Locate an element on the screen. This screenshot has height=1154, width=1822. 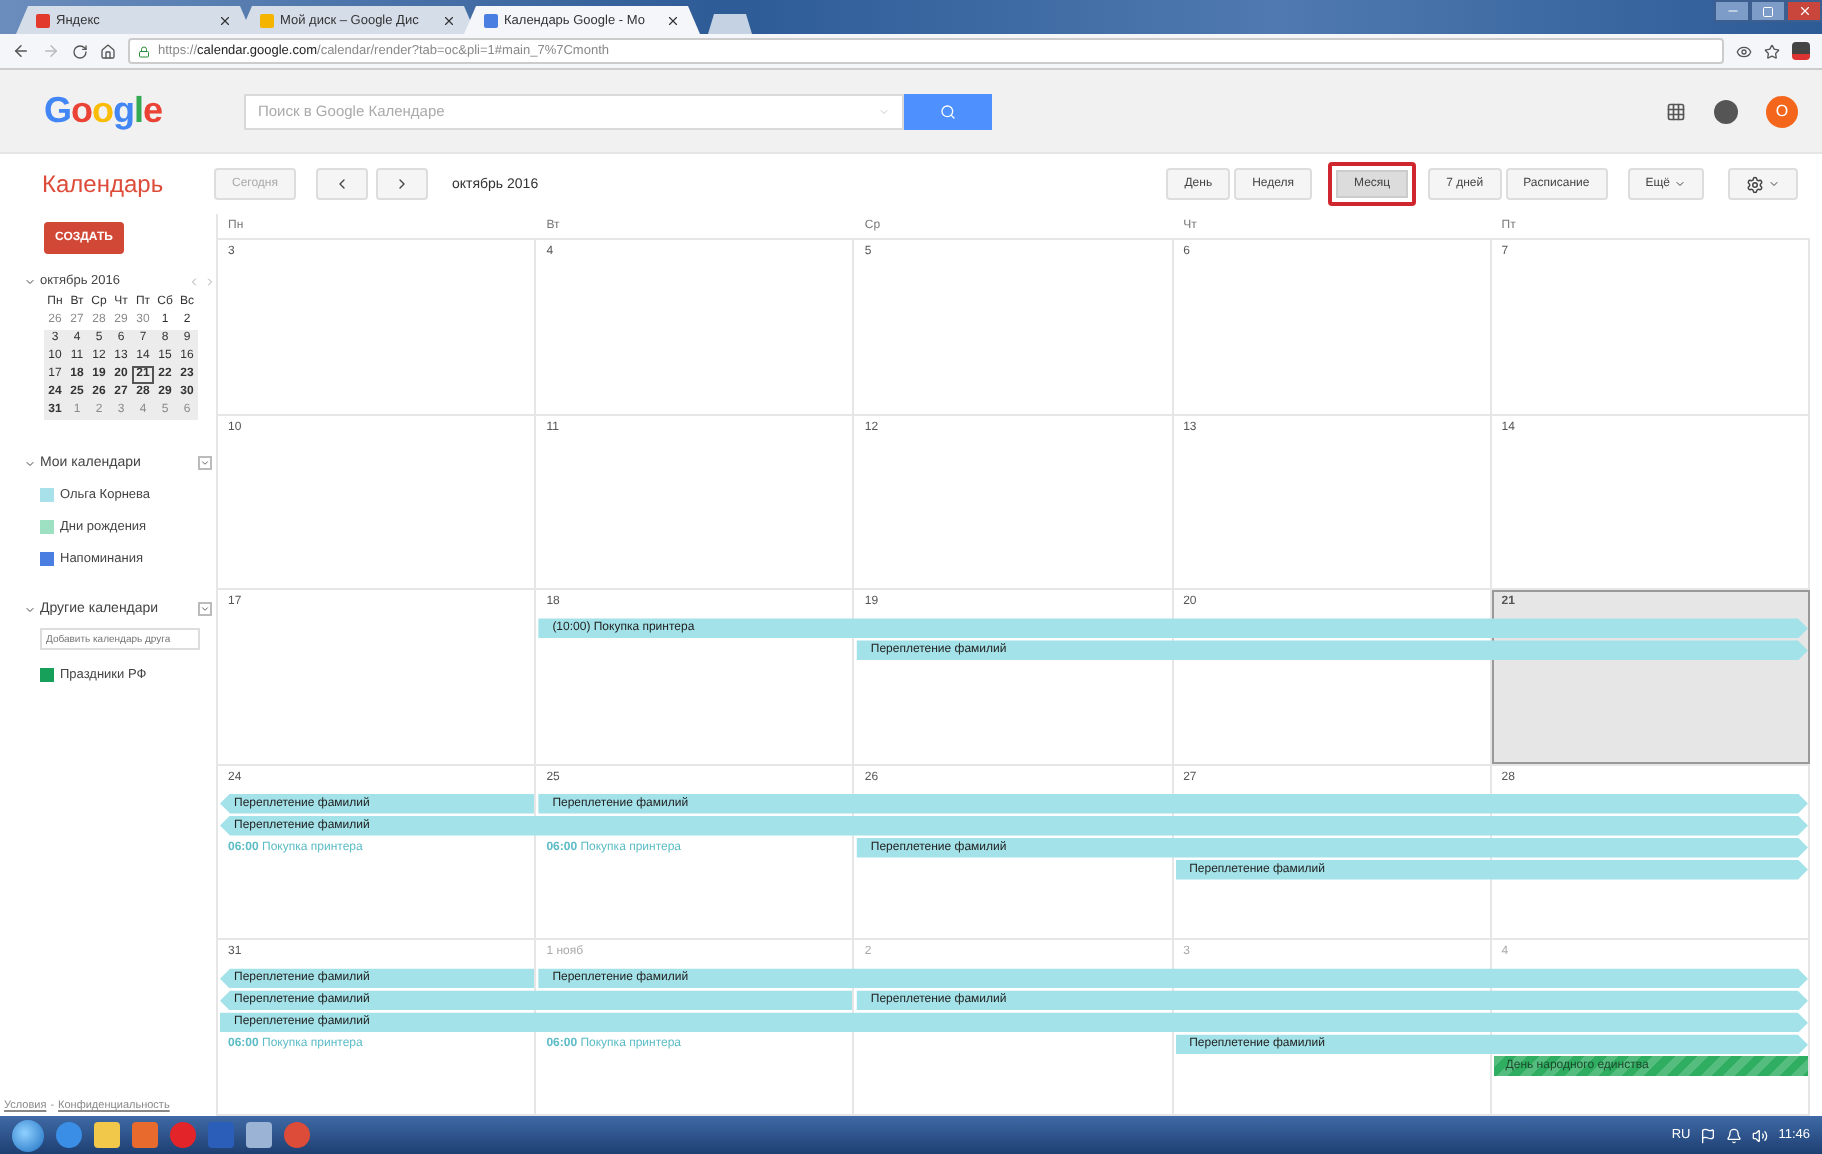
settings-button is located at coordinates (1763, 184).